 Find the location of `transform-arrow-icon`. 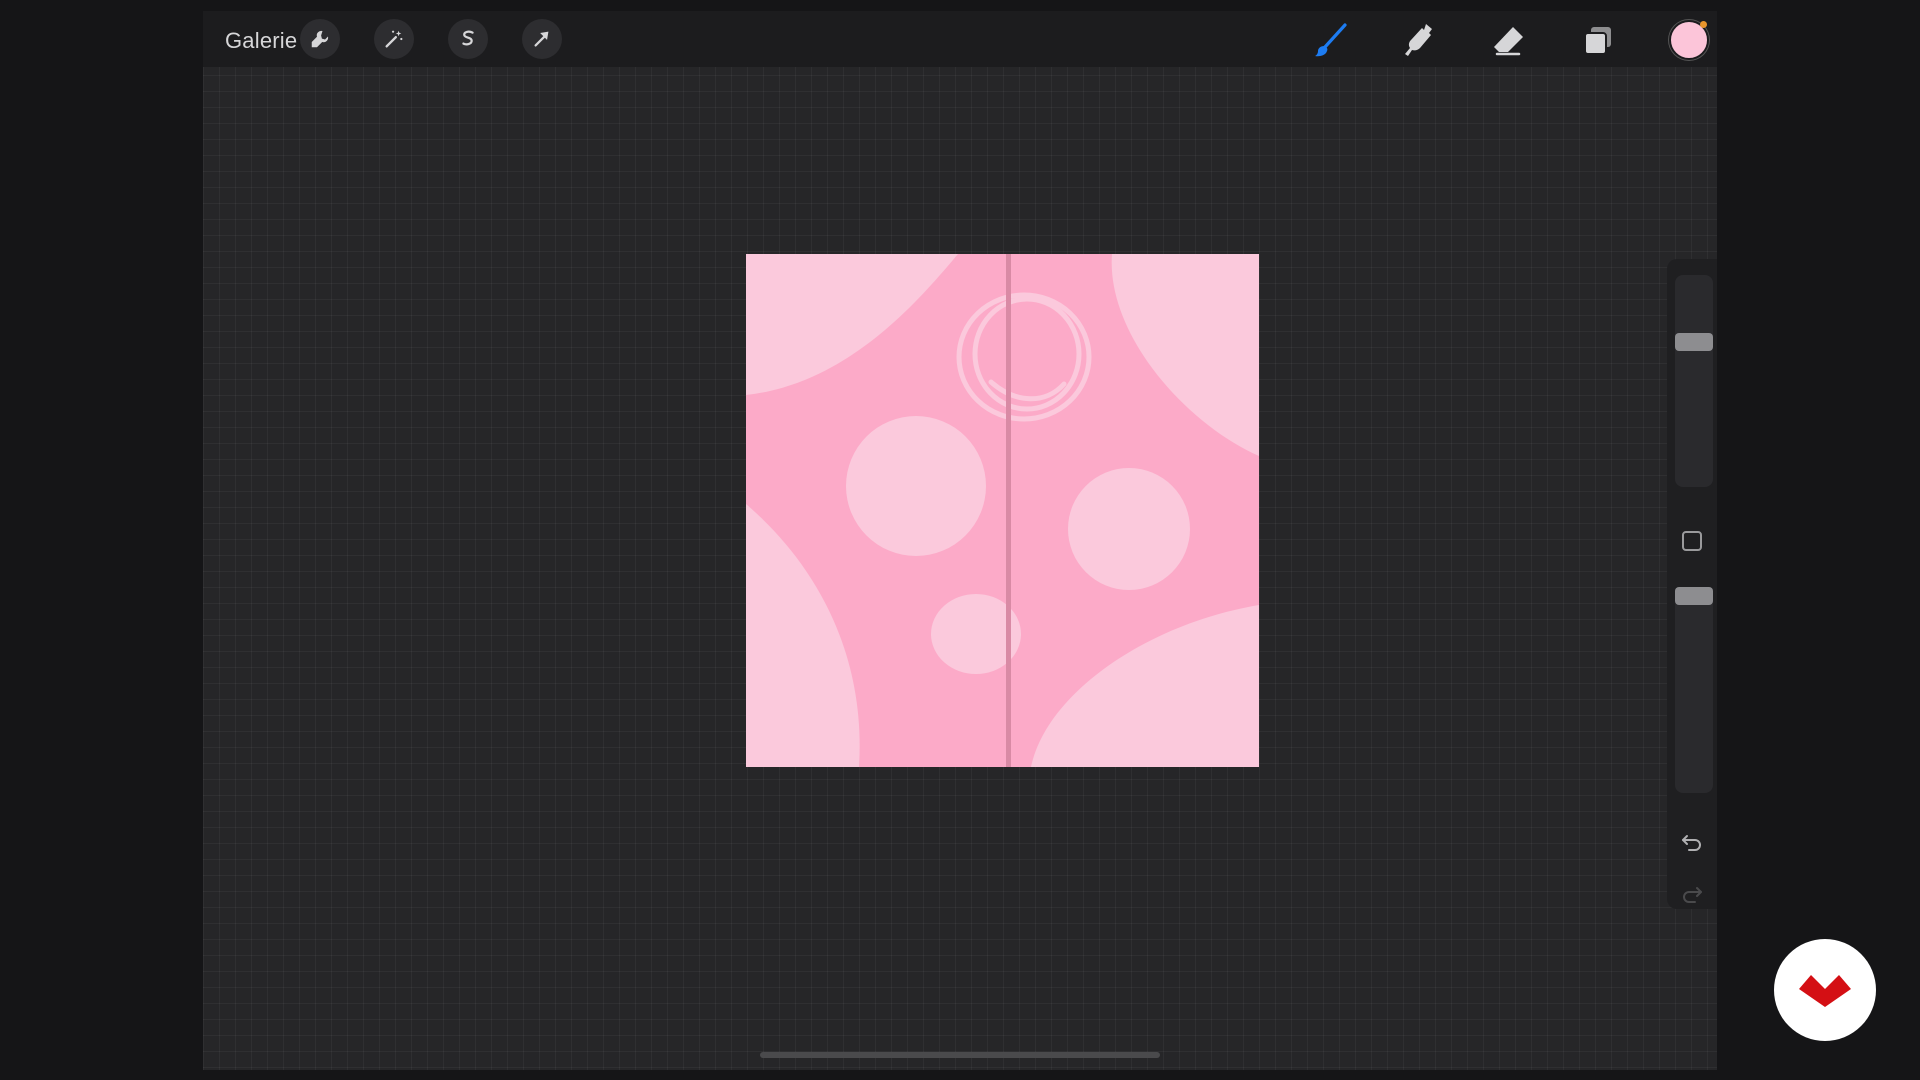

transform-arrow-icon is located at coordinates (541, 39).